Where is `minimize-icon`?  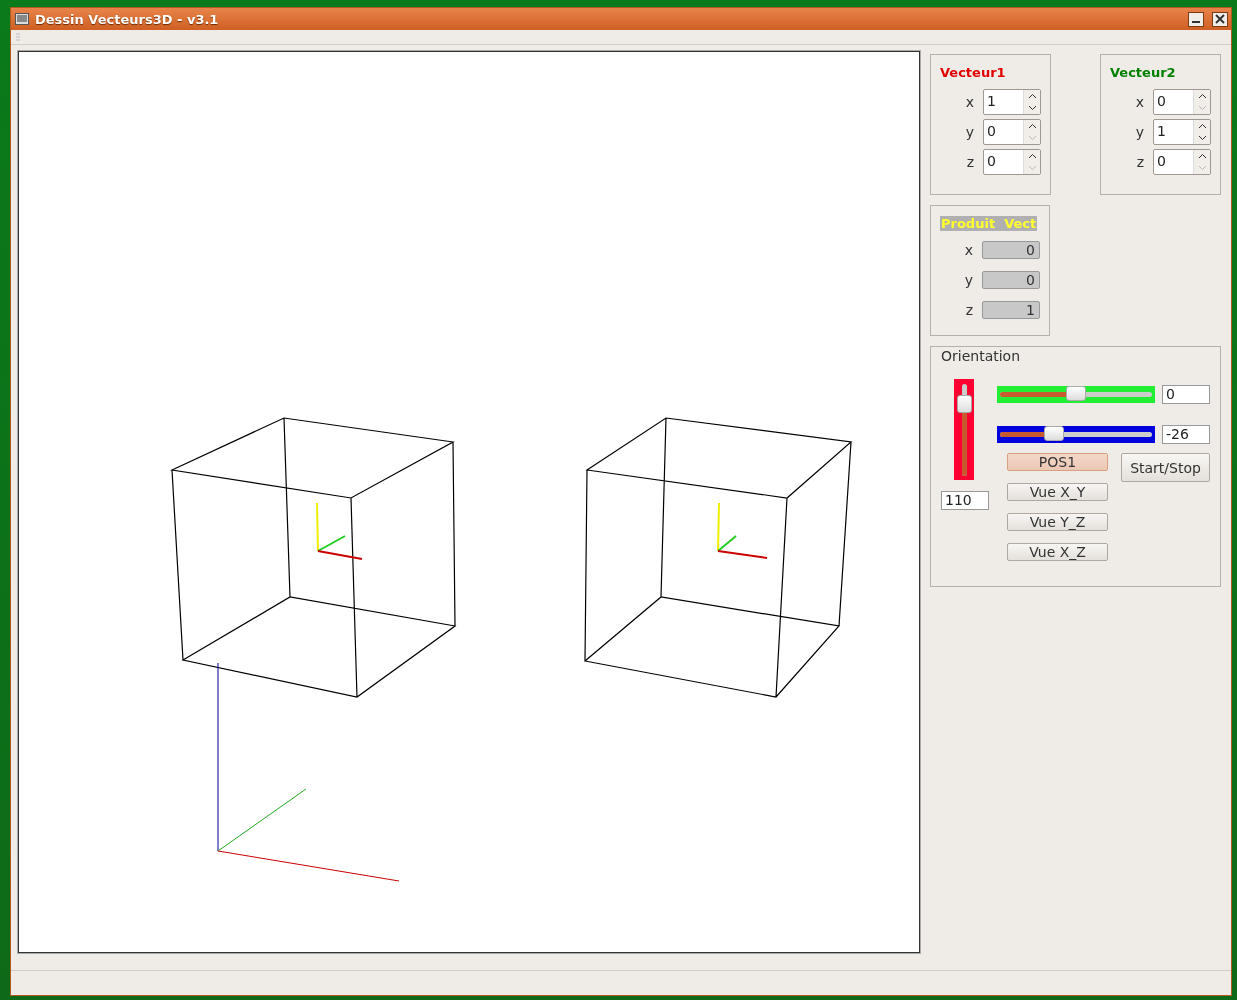 minimize-icon is located at coordinates (1196, 22).